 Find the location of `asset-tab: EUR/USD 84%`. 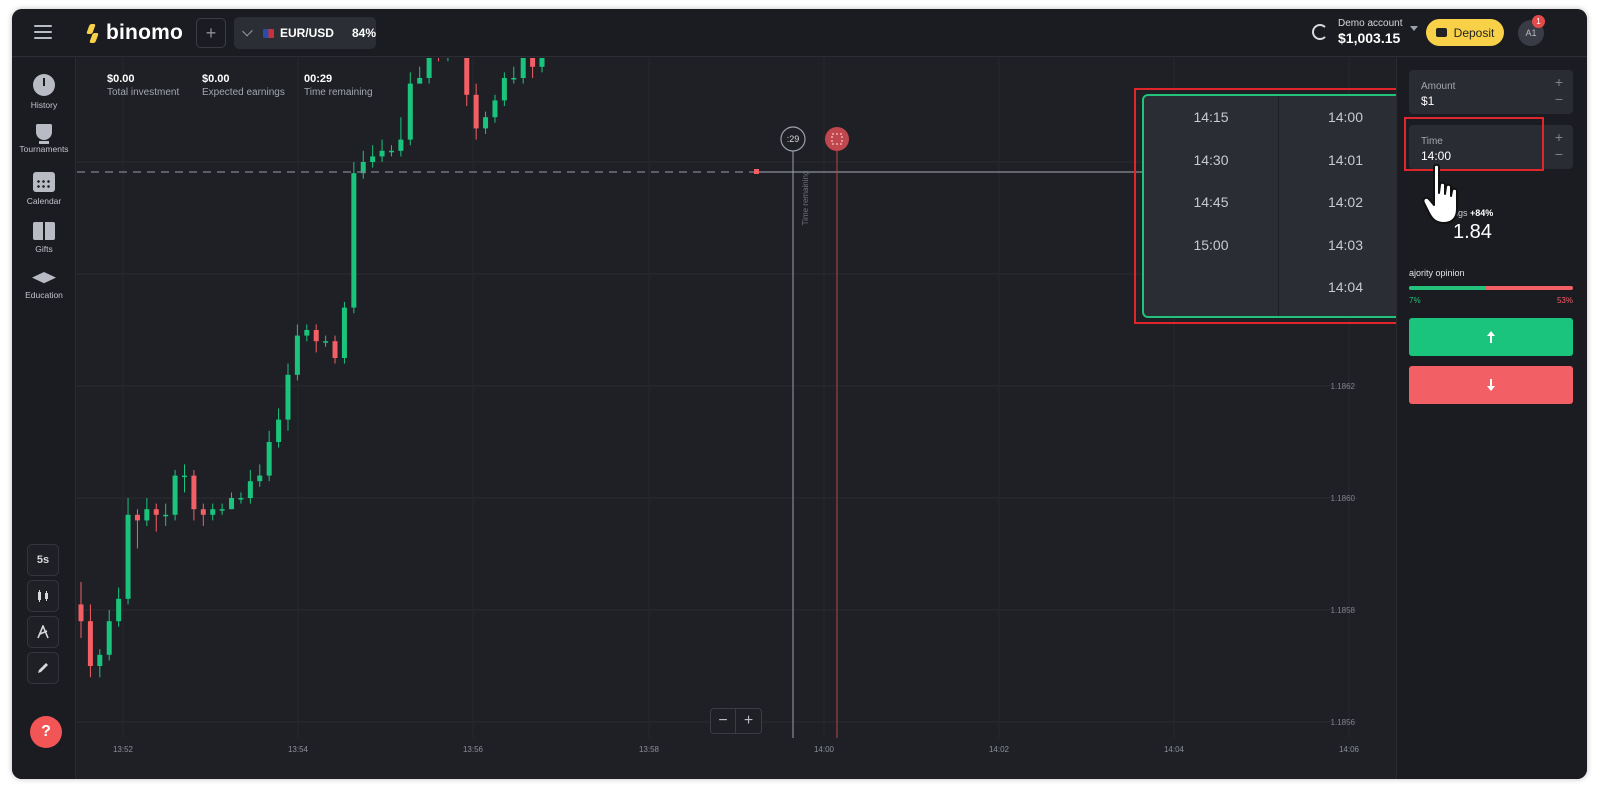

asset-tab: EUR/USD 84% is located at coordinates (305, 33).